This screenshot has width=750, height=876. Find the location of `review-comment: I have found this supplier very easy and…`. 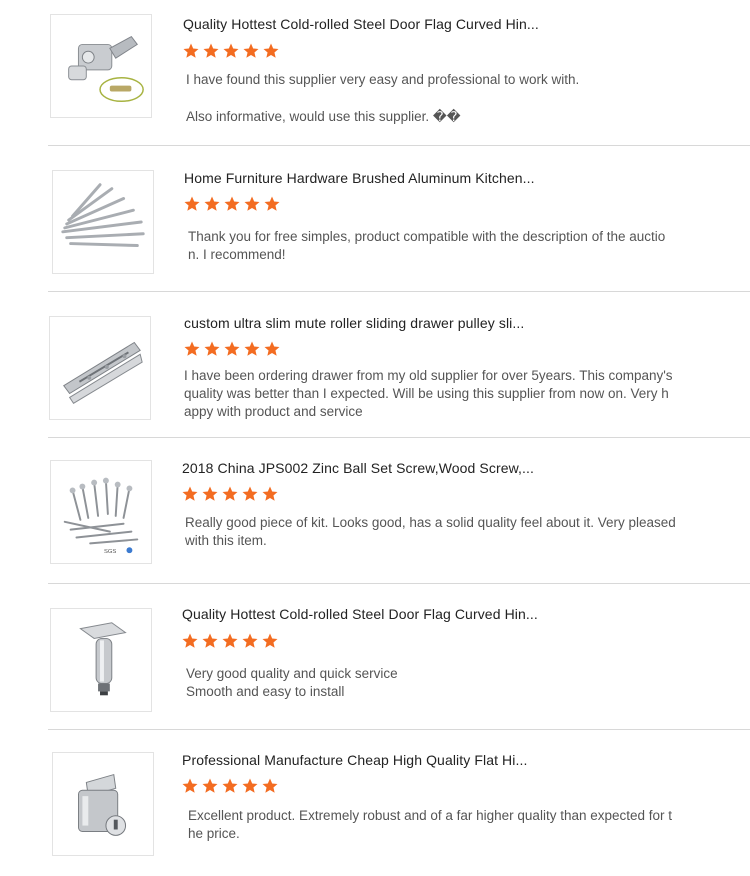

review-comment: I have found this supplier very easy and… is located at coordinates (442, 98).